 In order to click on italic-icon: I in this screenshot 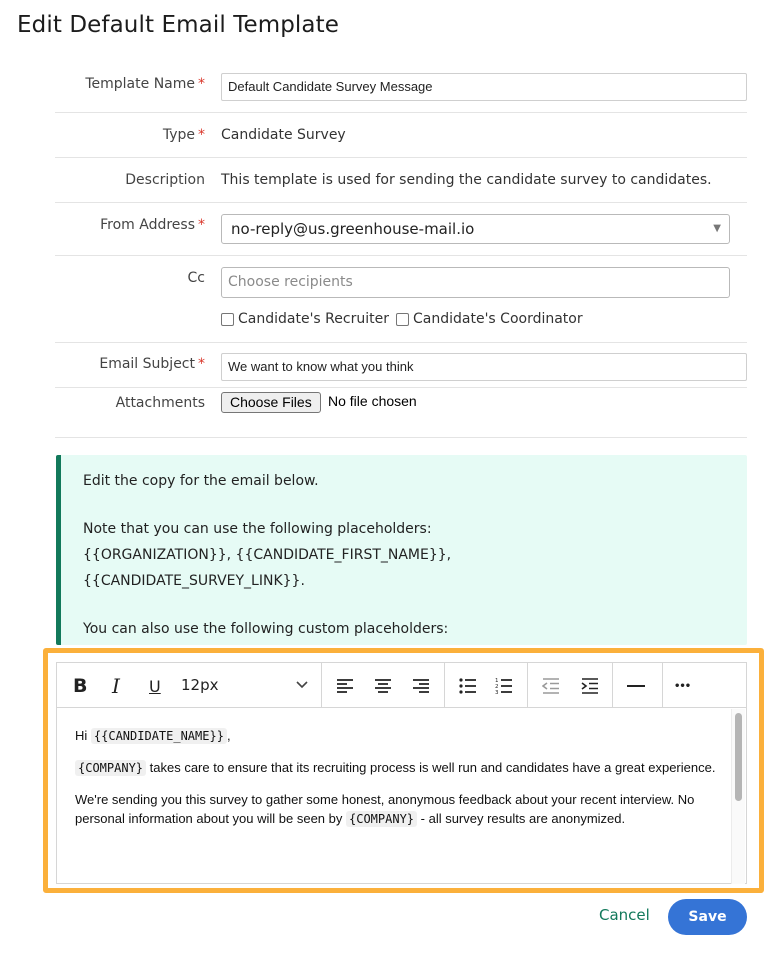, I will do `click(116, 686)`.